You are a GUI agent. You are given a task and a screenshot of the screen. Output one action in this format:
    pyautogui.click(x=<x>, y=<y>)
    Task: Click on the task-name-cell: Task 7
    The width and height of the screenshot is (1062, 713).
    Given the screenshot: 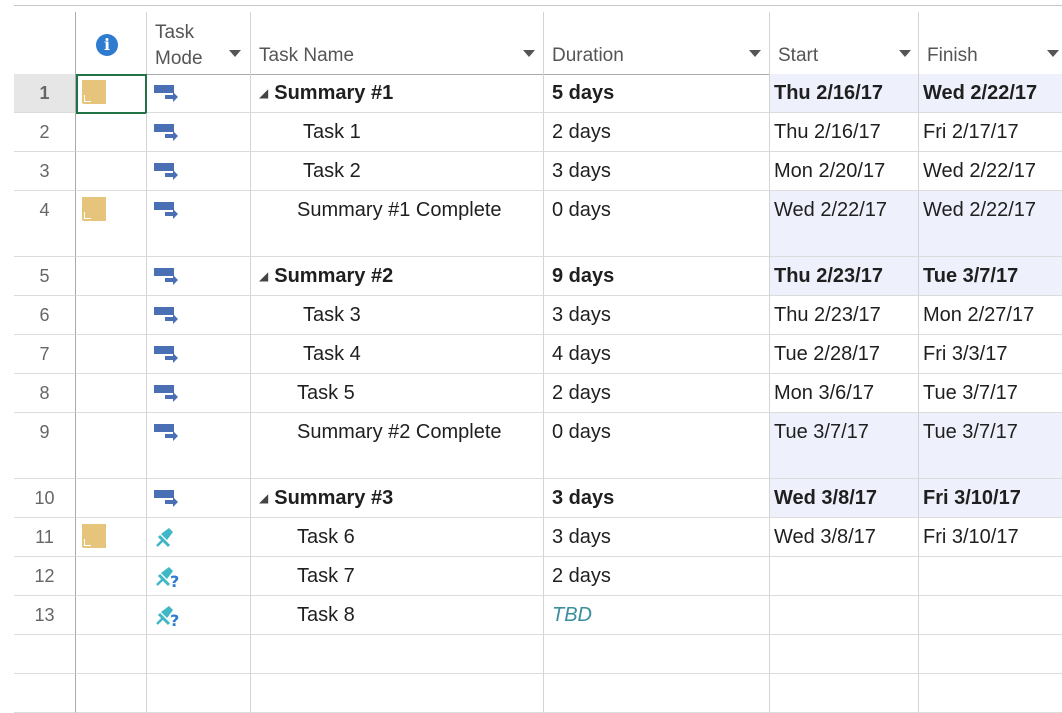 What is the action you would take?
    pyautogui.click(x=397, y=576)
    